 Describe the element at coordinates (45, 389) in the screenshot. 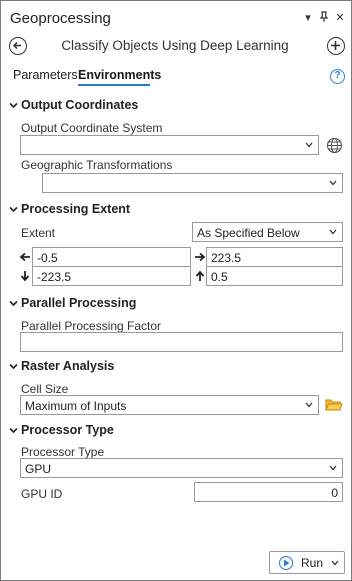

I see `cell-size-label: Cell Size` at that location.